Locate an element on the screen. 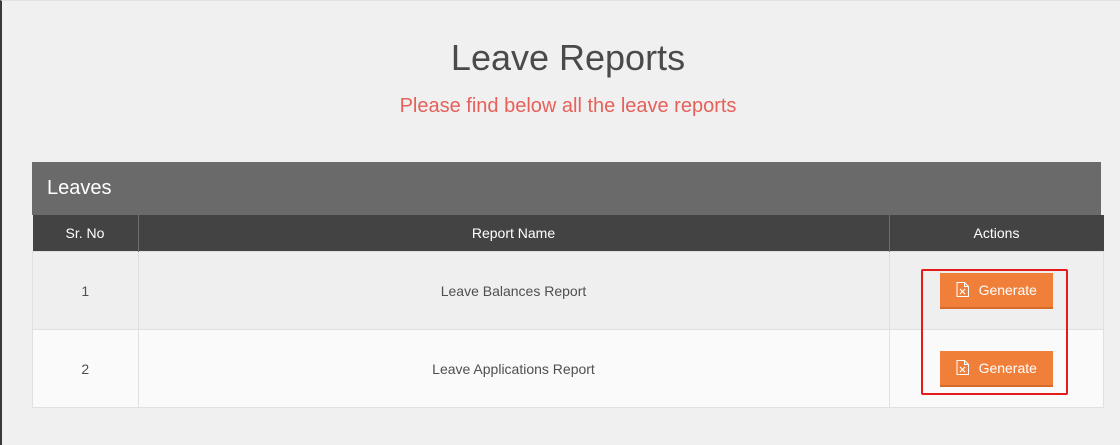  page-title: Leave Reports is located at coordinates (568, 57).